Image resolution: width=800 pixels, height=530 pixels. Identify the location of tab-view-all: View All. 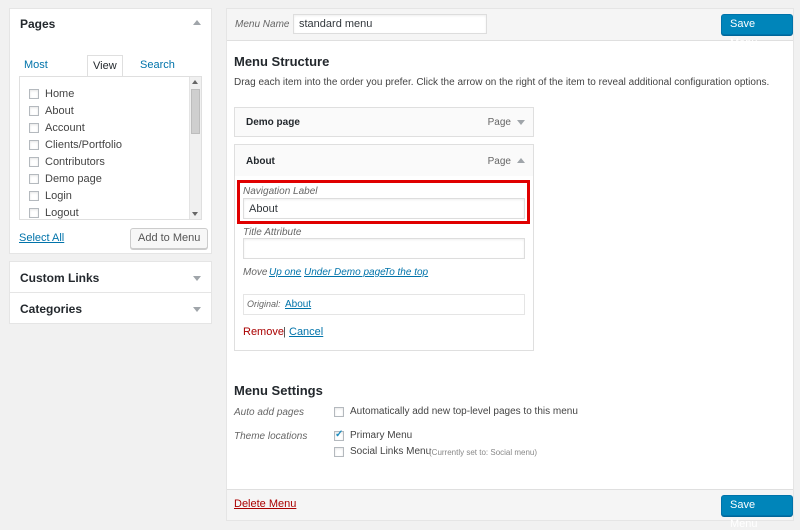
(105, 73).